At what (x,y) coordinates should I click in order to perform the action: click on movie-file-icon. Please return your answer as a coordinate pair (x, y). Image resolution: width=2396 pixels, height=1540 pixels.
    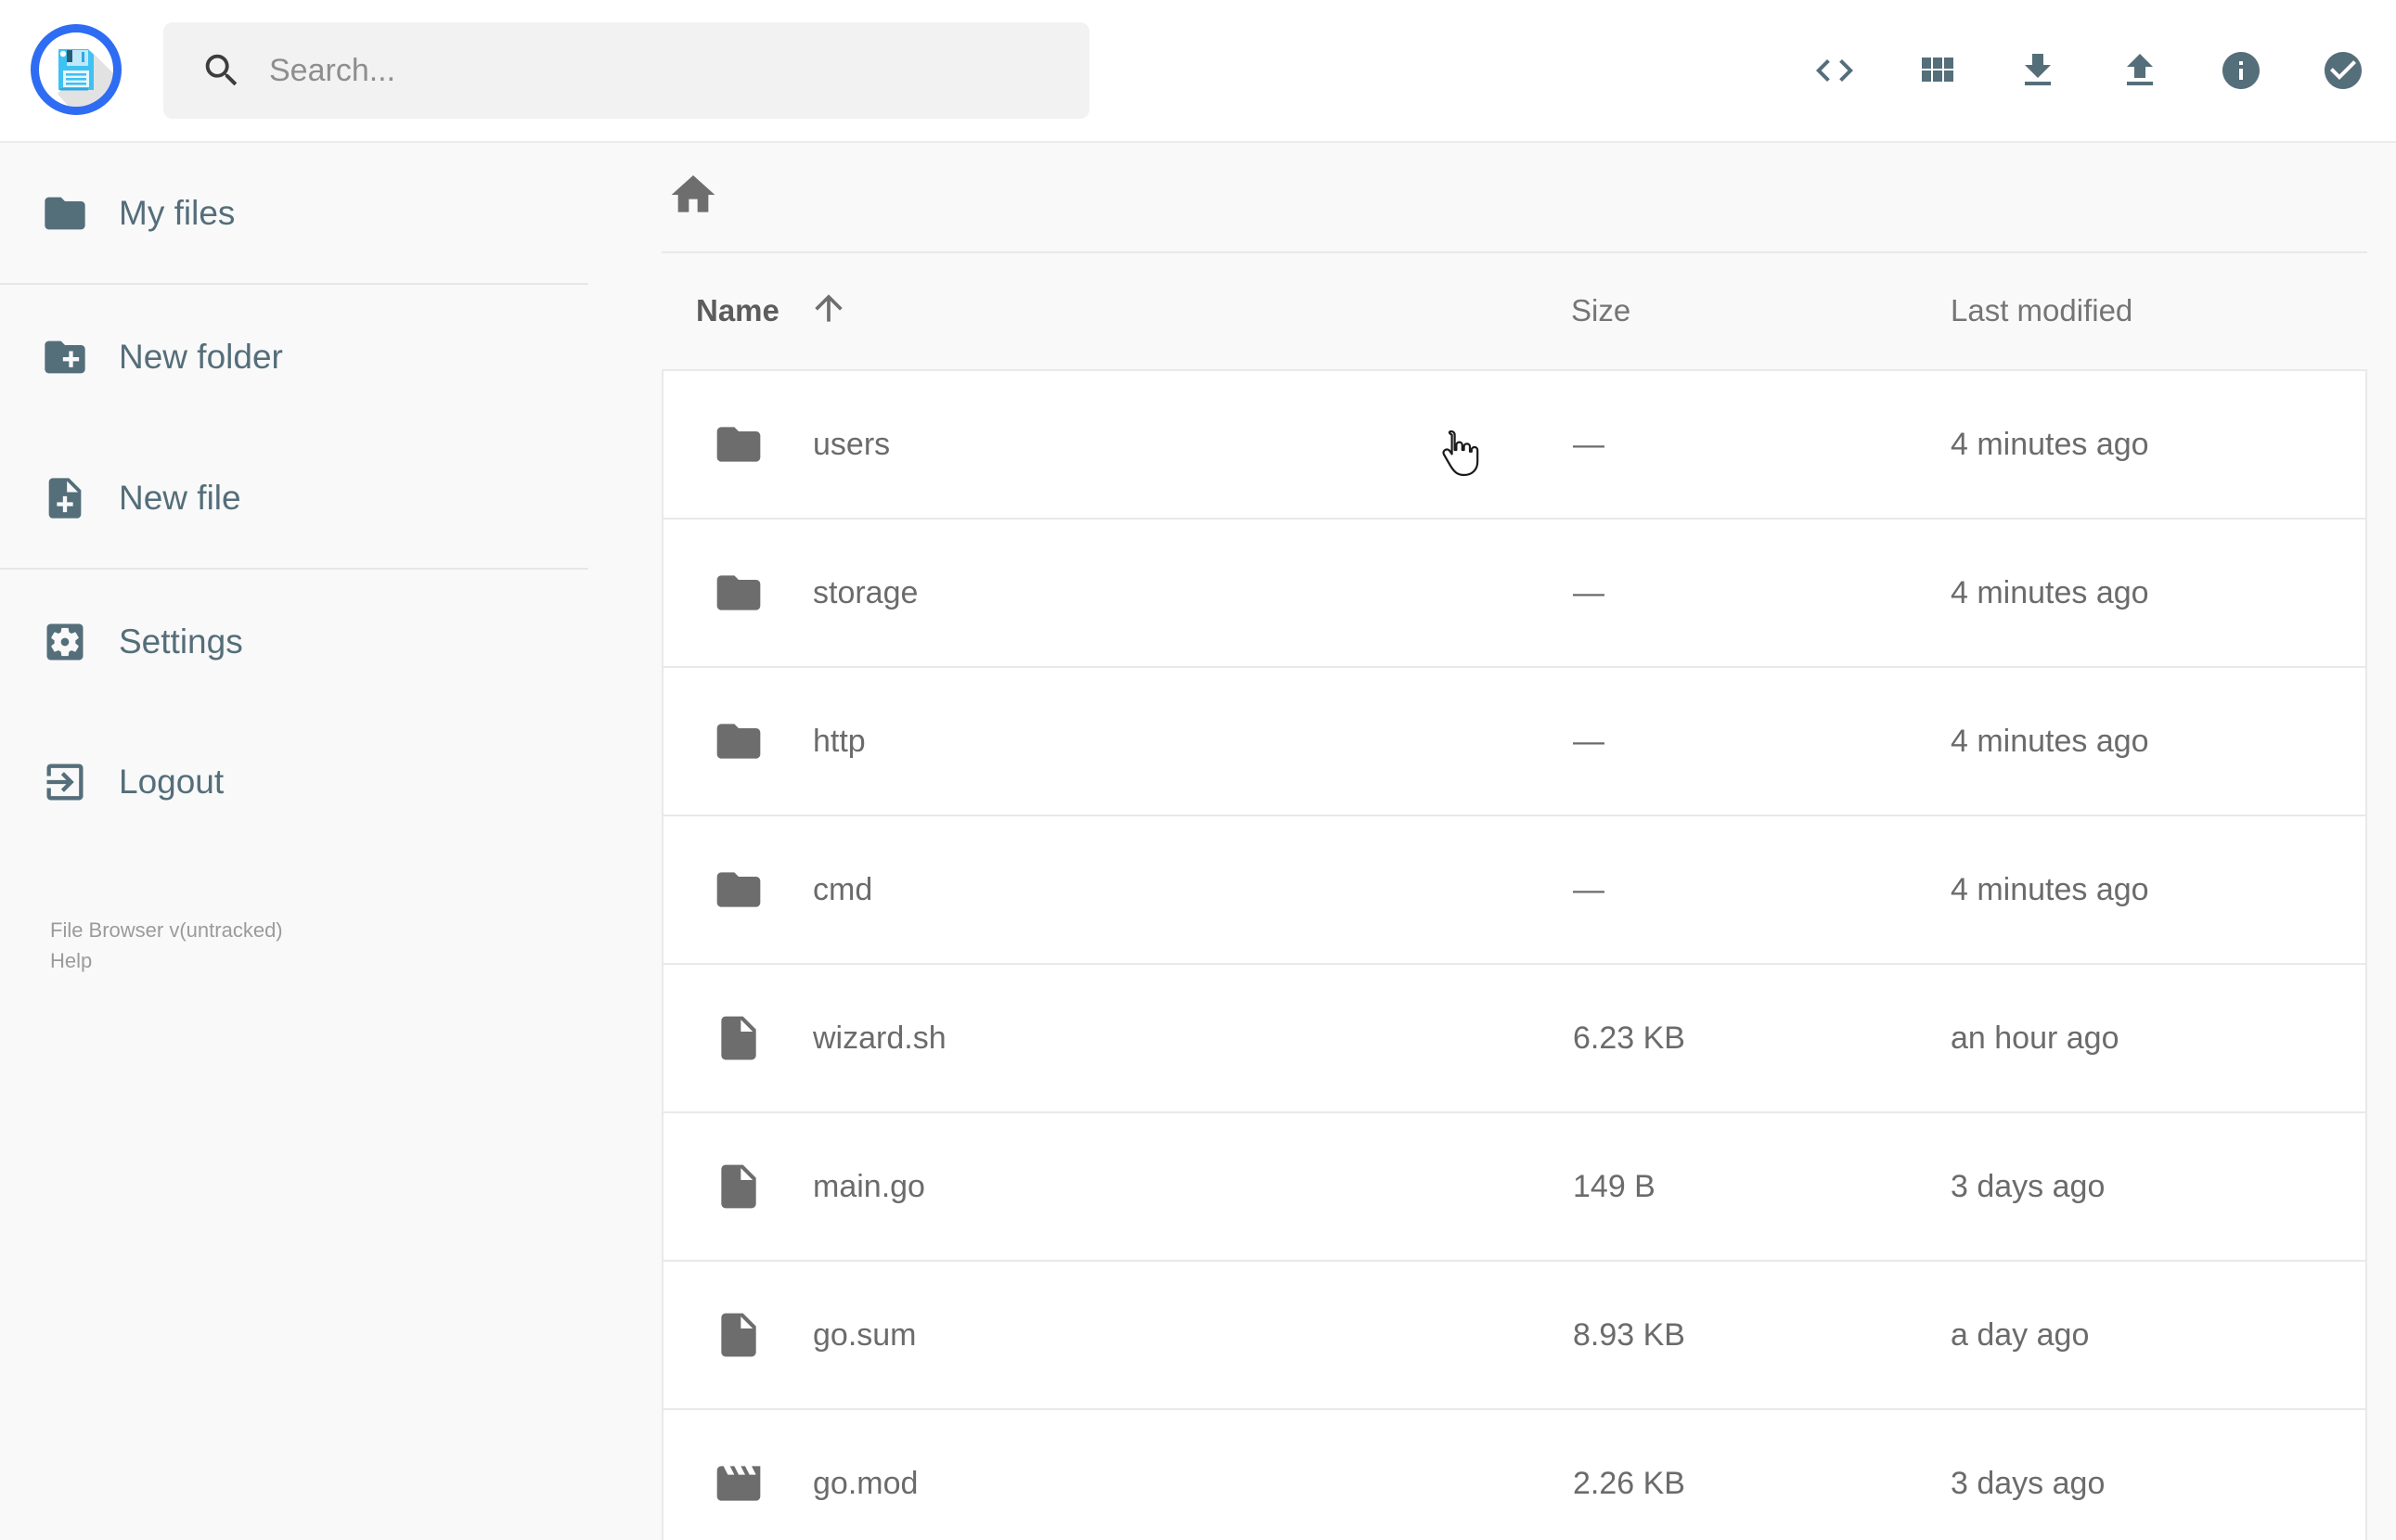
    Looking at the image, I should click on (739, 1483).